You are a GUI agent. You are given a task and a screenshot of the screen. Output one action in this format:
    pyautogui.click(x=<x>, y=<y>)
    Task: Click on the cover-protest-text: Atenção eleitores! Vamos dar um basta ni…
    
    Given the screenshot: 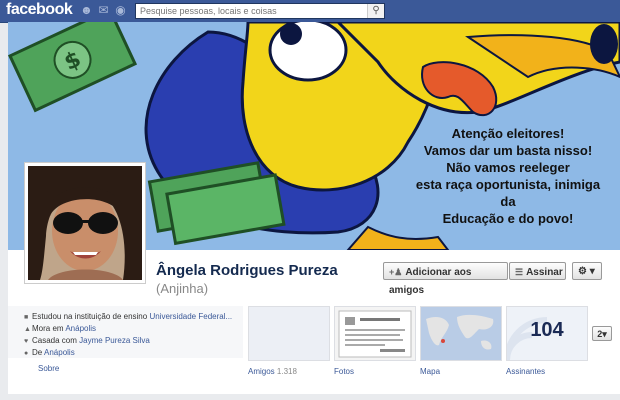 What is the action you would take?
    pyautogui.click(x=508, y=176)
    